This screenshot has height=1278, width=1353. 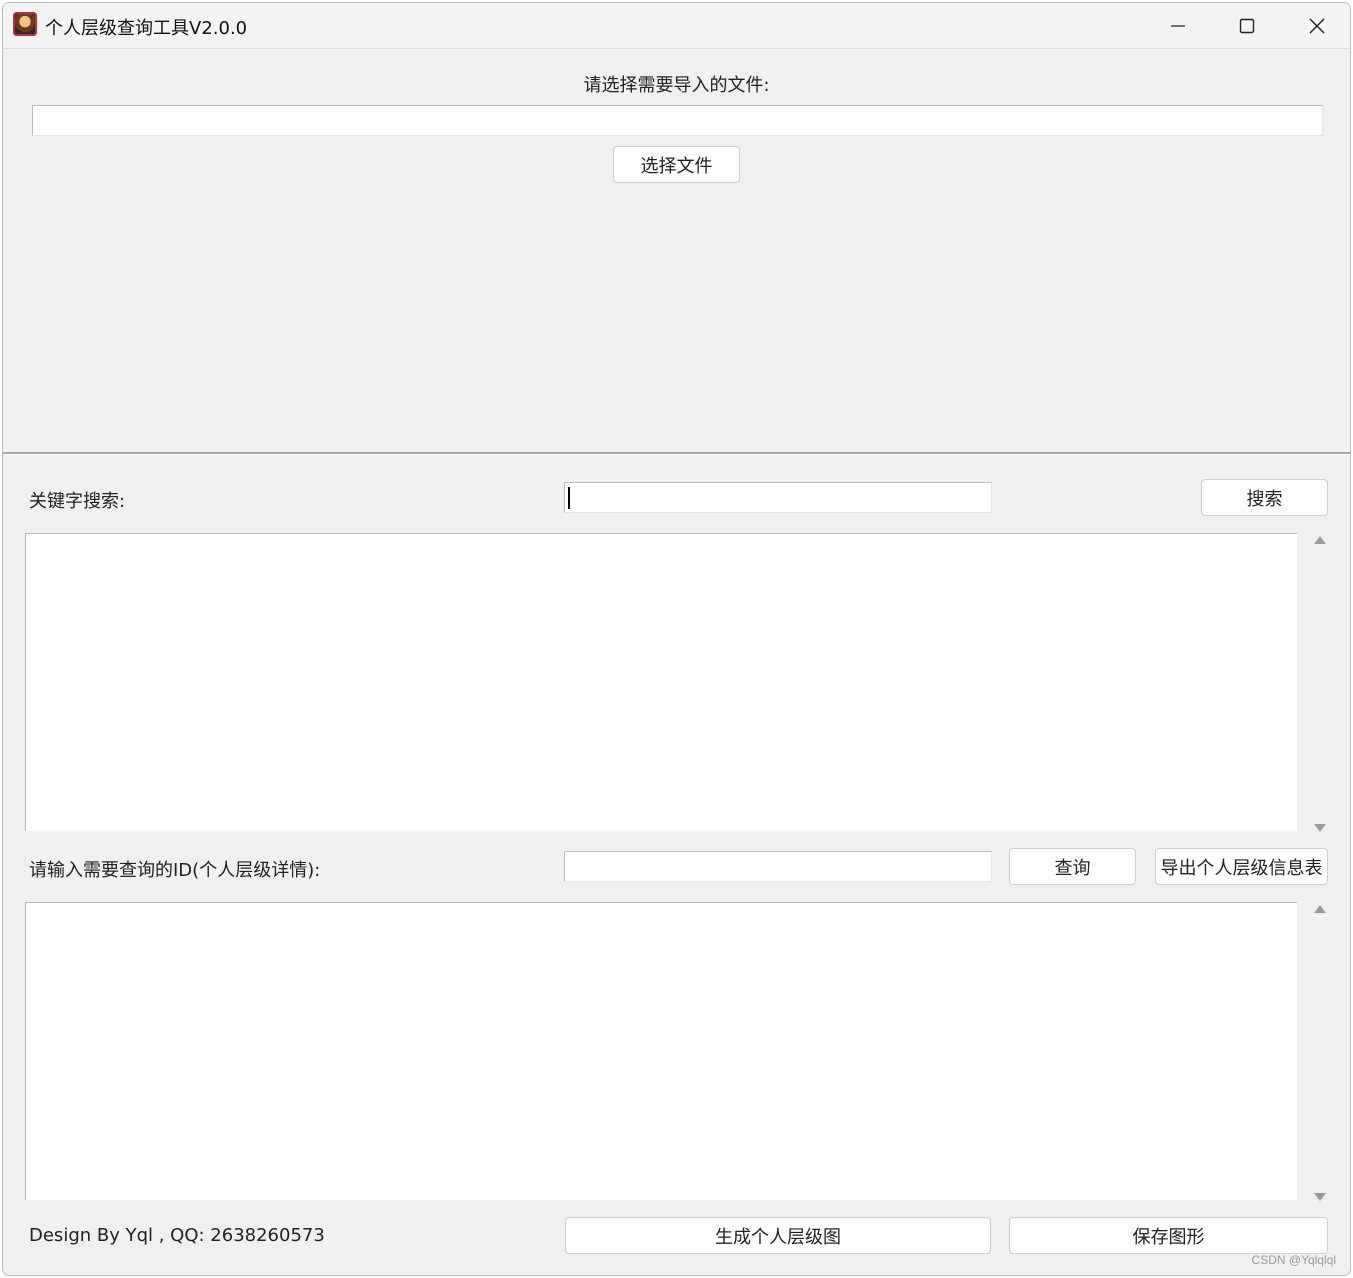 I want to click on minimize-button, so click(x=1178, y=26).